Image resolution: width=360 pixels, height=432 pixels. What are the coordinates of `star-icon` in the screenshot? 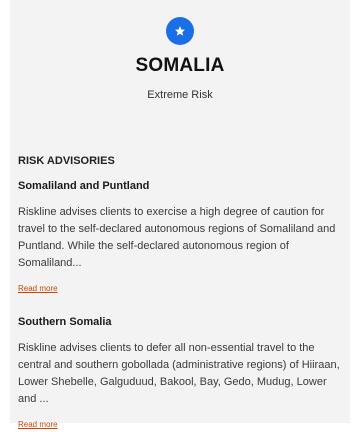 It's located at (180, 31).